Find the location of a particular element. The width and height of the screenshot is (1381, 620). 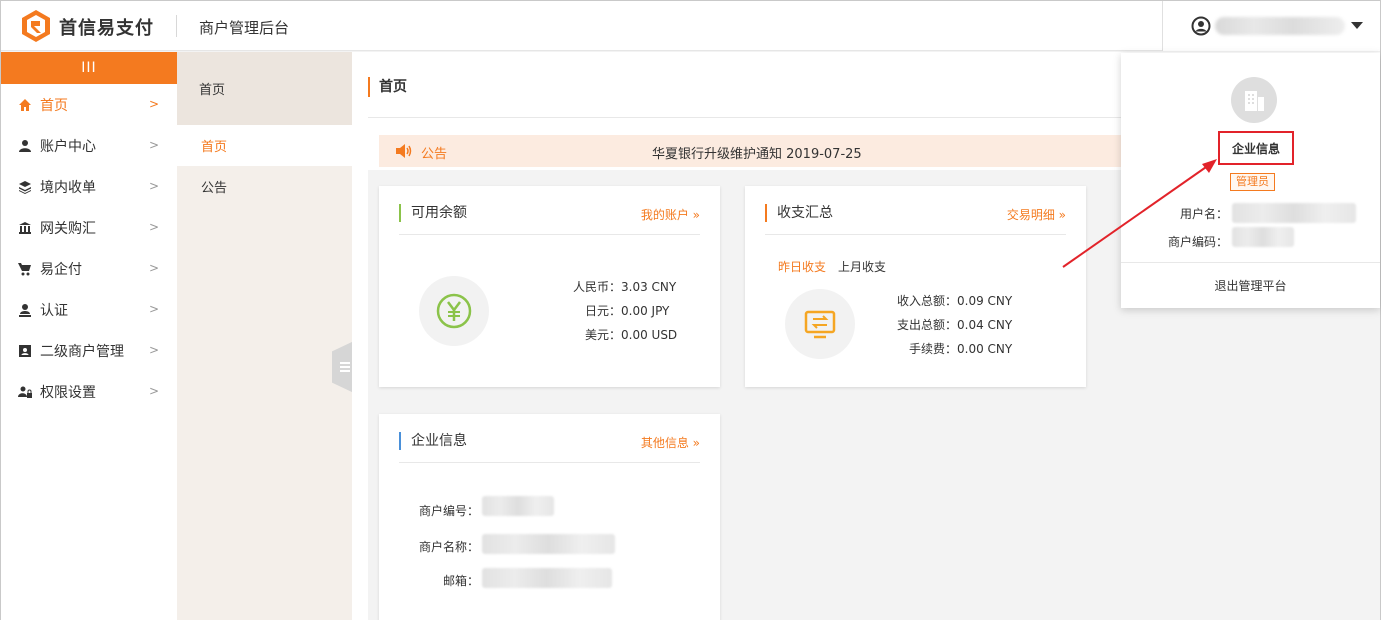

sidebar-item-label: 境内收单 is located at coordinates (68, 187).